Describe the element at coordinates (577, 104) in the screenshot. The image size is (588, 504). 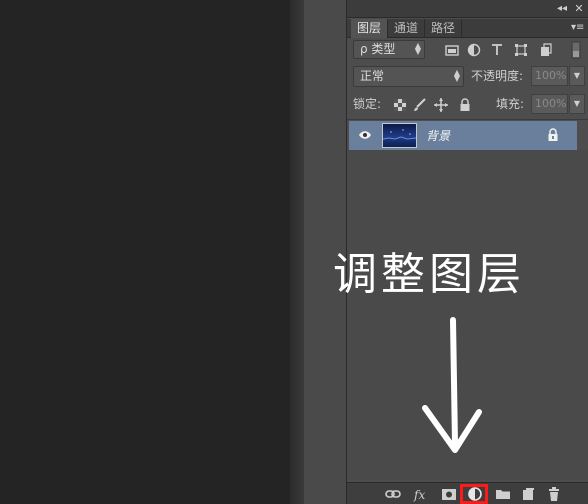
I see `fill-dropdown-button: ▼` at that location.